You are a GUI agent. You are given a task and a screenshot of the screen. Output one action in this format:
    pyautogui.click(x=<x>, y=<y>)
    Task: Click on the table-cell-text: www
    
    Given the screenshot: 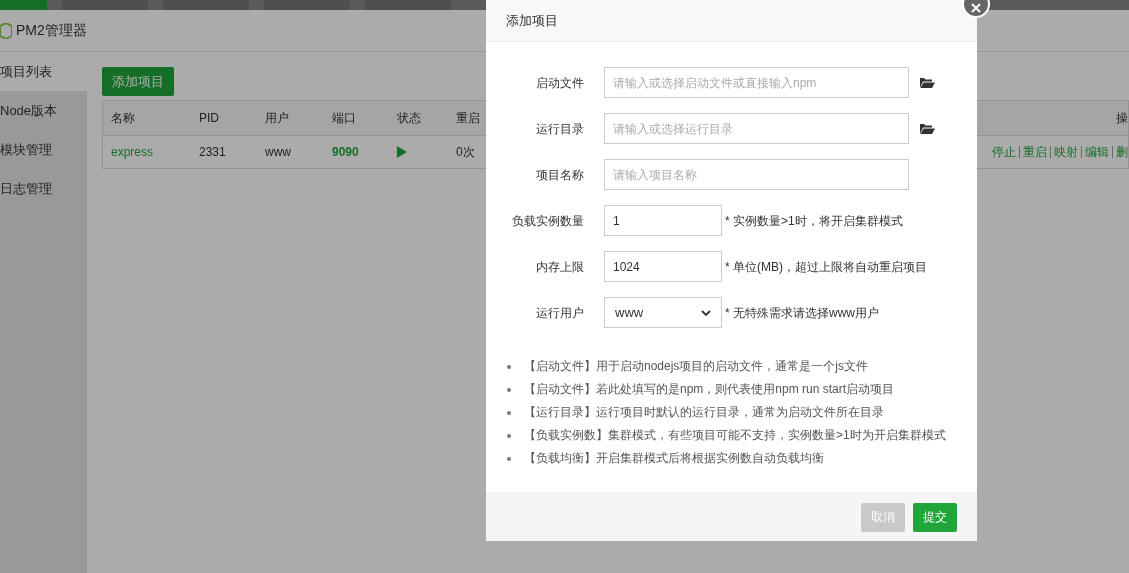 What is the action you would take?
    pyautogui.click(x=278, y=152)
    